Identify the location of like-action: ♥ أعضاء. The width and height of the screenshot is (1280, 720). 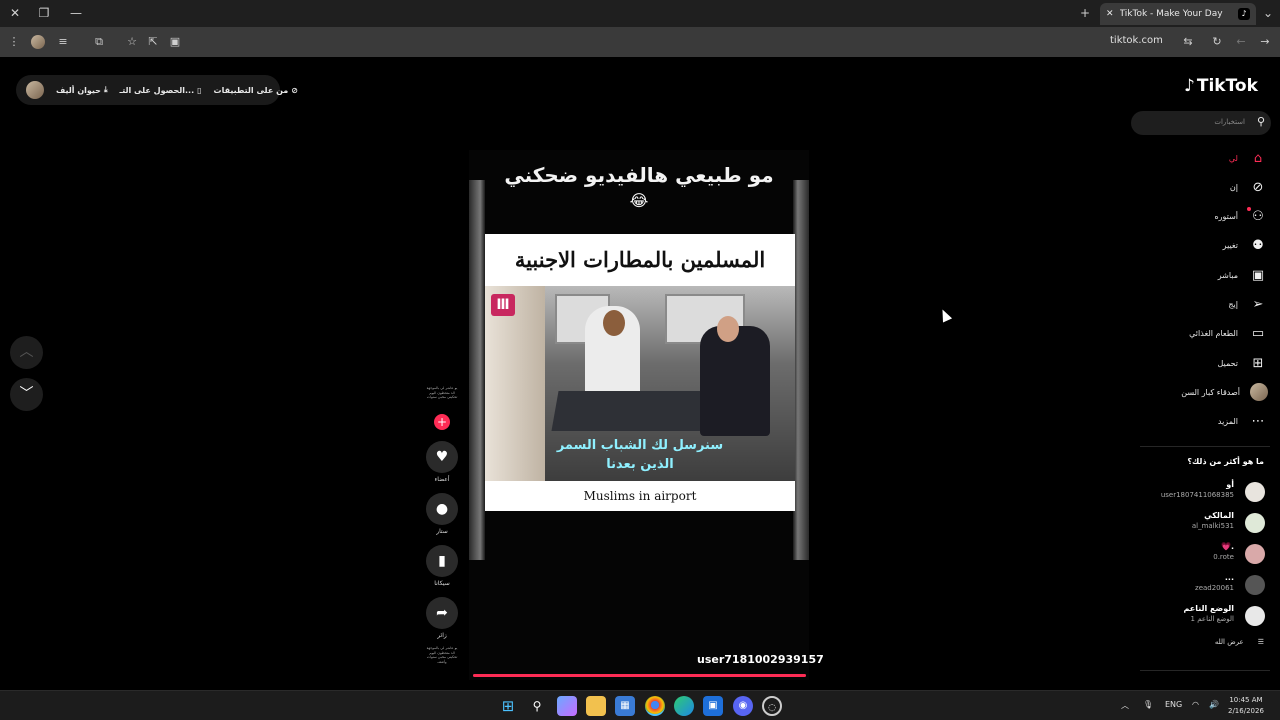
(442, 462).